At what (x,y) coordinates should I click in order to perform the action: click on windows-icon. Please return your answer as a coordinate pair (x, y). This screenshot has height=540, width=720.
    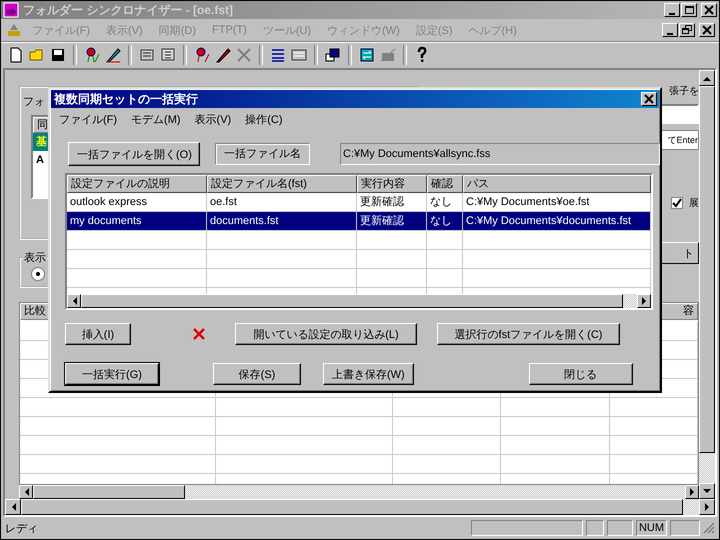
    Looking at the image, I should click on (333, 55).